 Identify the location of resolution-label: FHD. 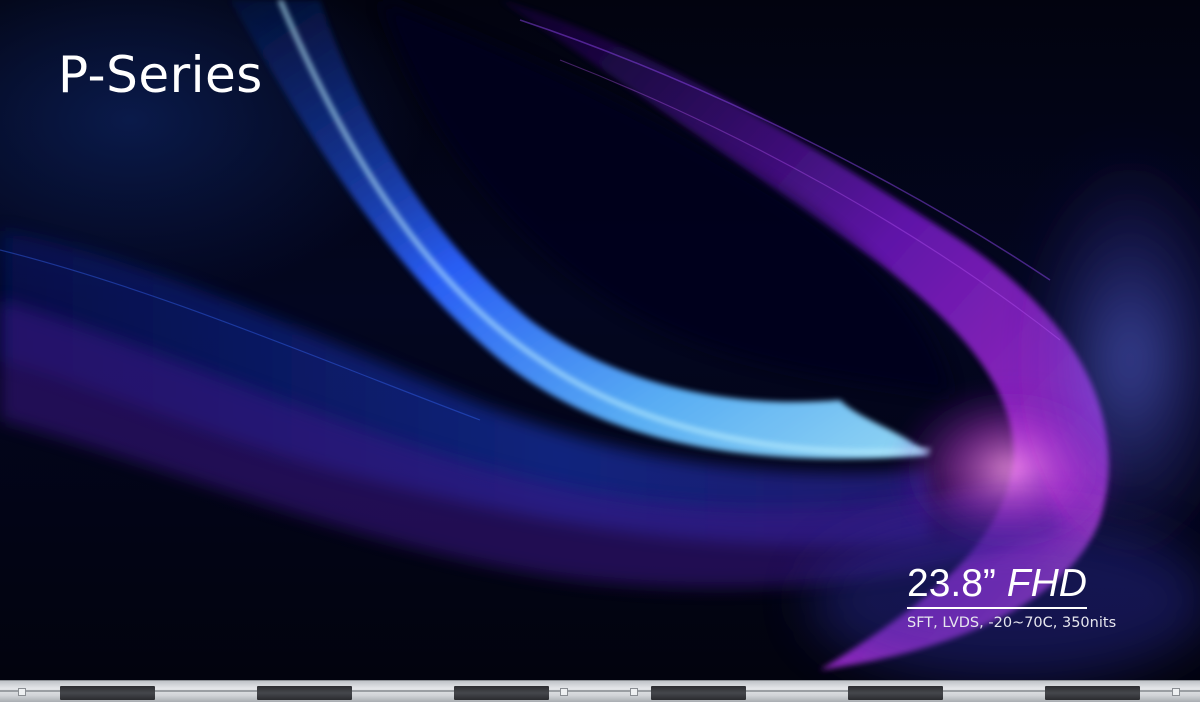
(1046, 583).